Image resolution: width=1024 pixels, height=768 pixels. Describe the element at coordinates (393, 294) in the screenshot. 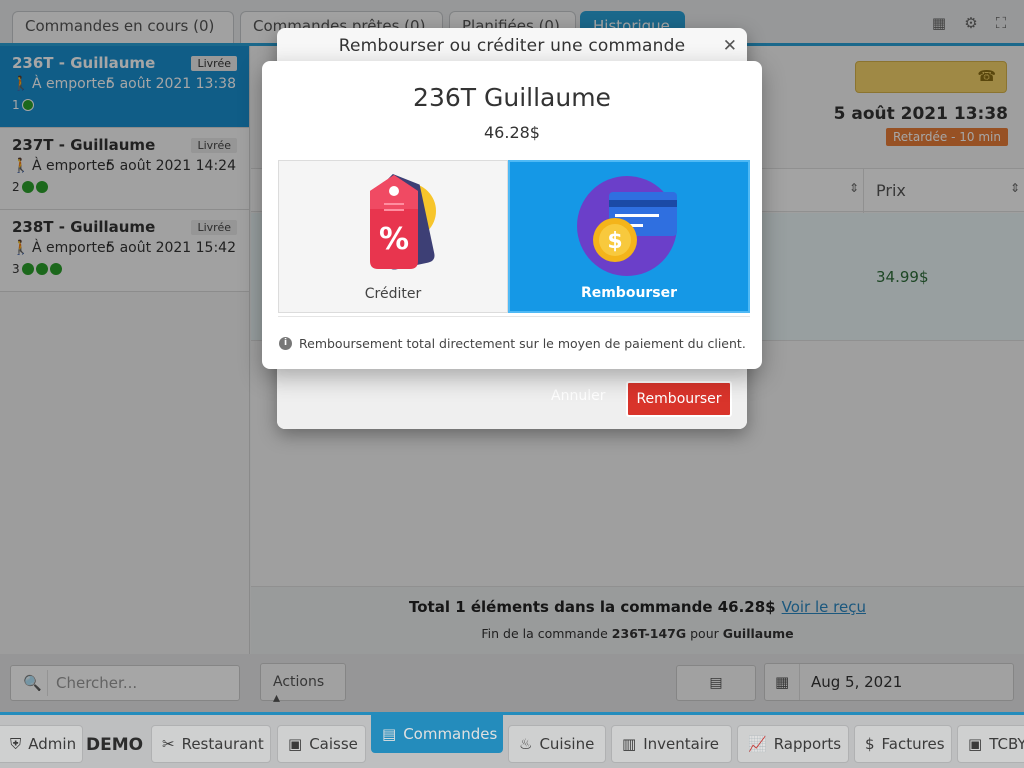

I see `credit-label: Créditer` at that location.